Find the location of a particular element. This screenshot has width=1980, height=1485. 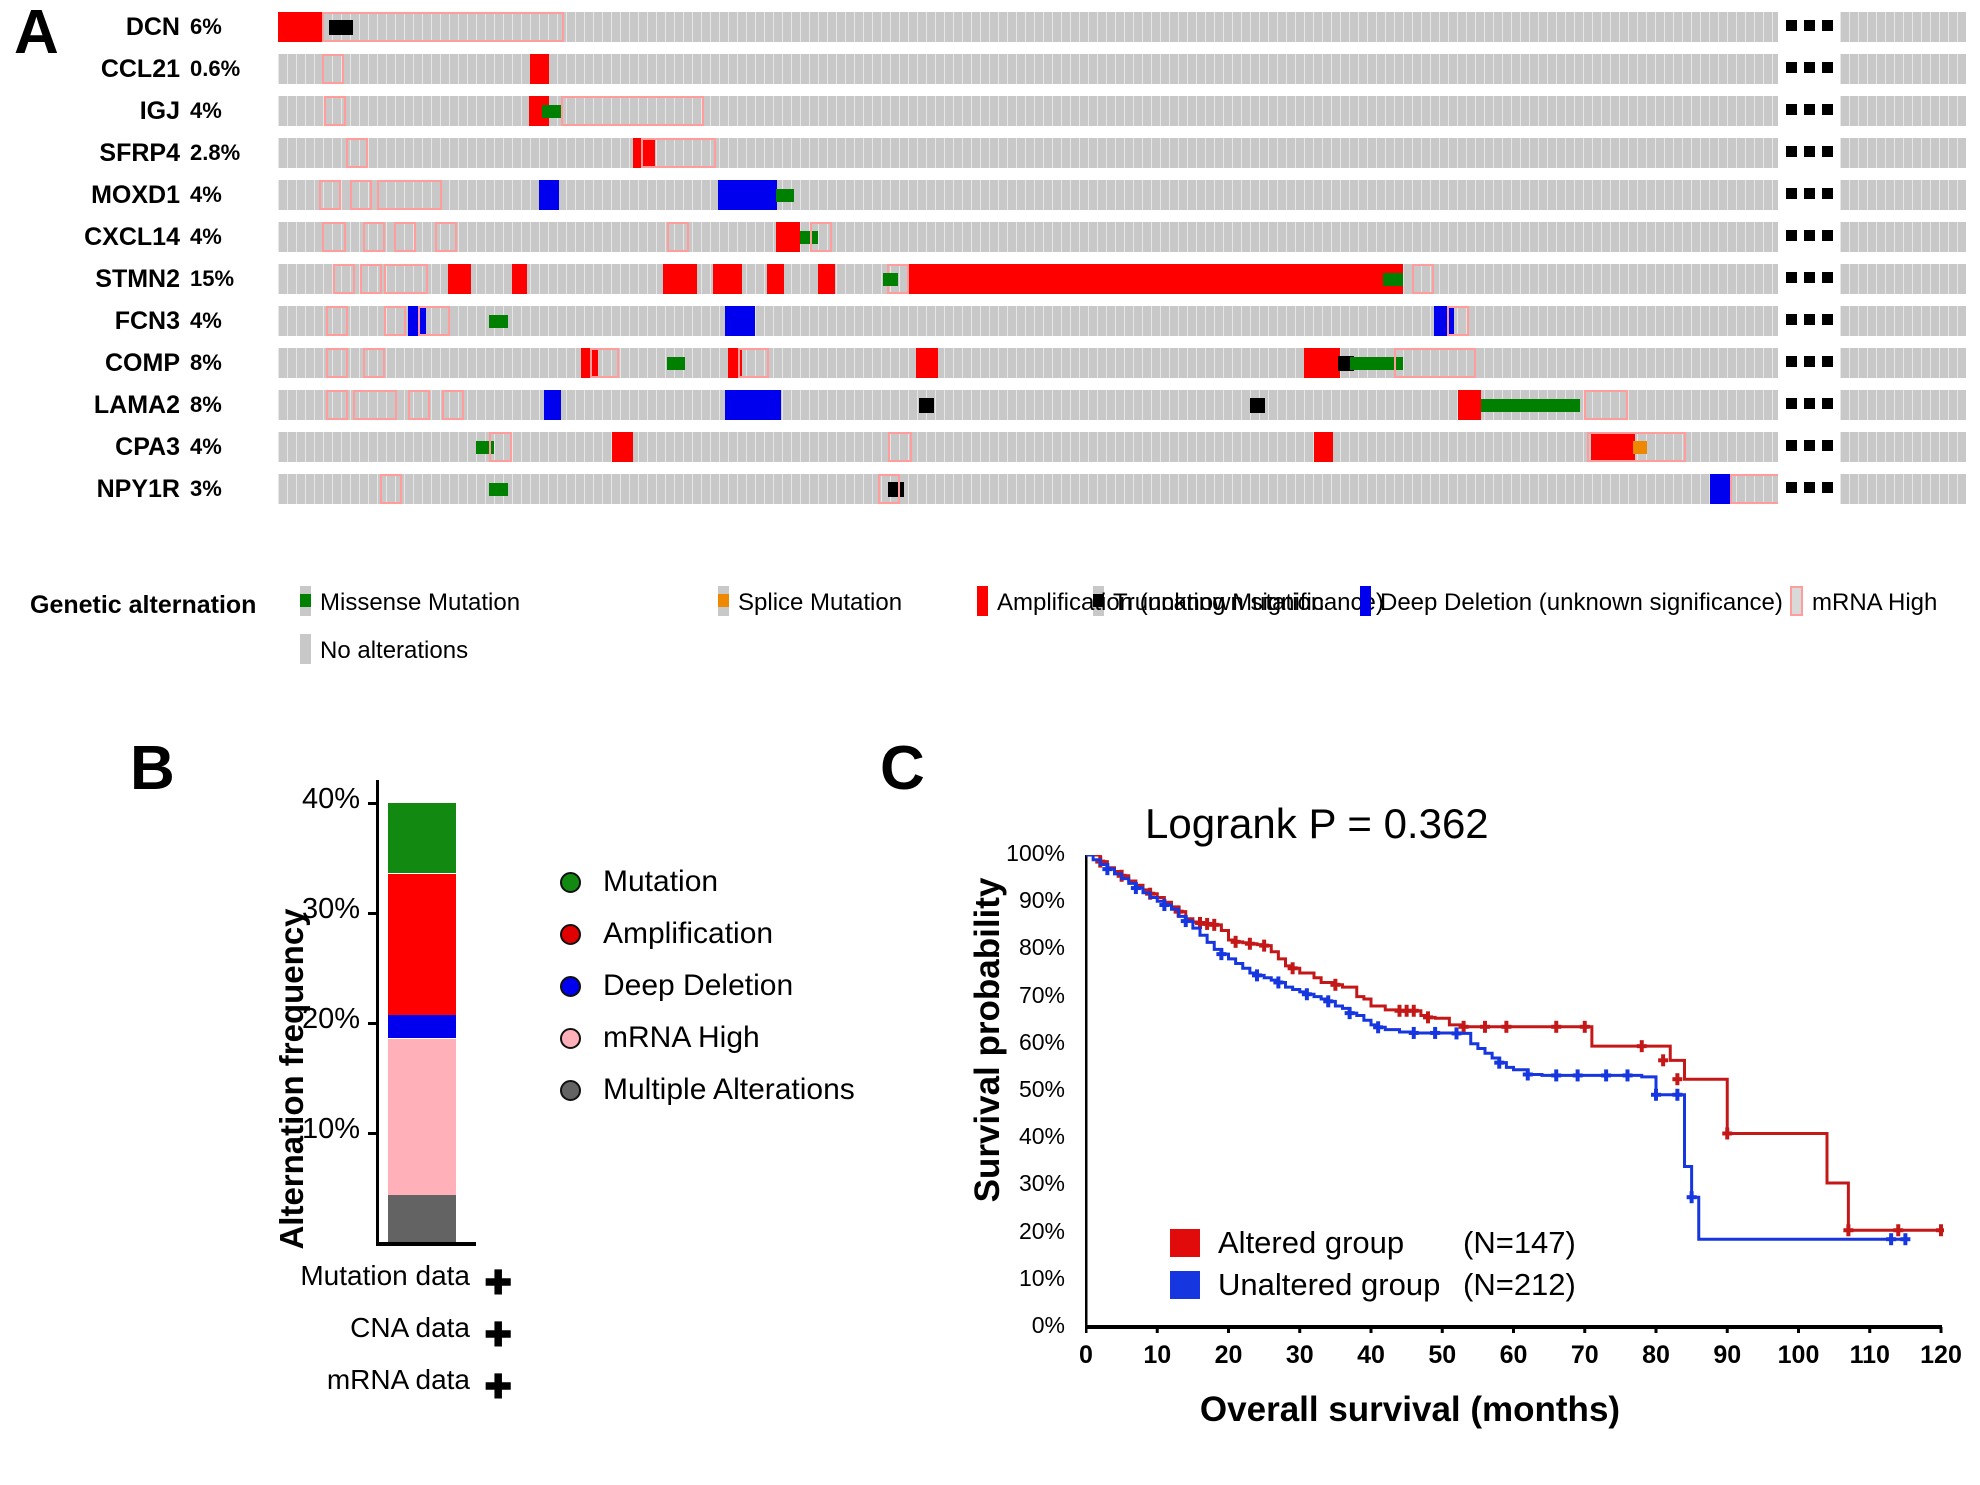

km-y-tick-label: 100% is located at coordinates (1035, 853).